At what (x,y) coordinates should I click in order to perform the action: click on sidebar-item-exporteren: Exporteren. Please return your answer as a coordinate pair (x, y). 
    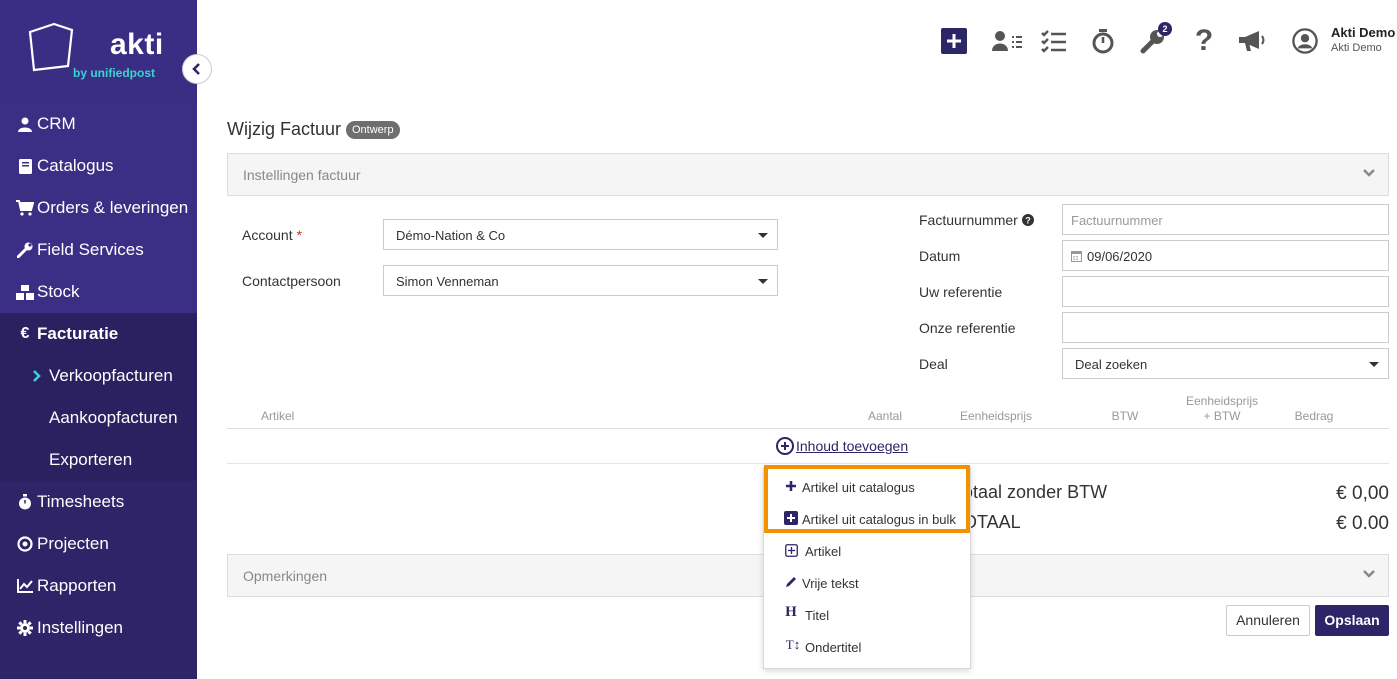
    Looking at the image, I should click on (98, 460).